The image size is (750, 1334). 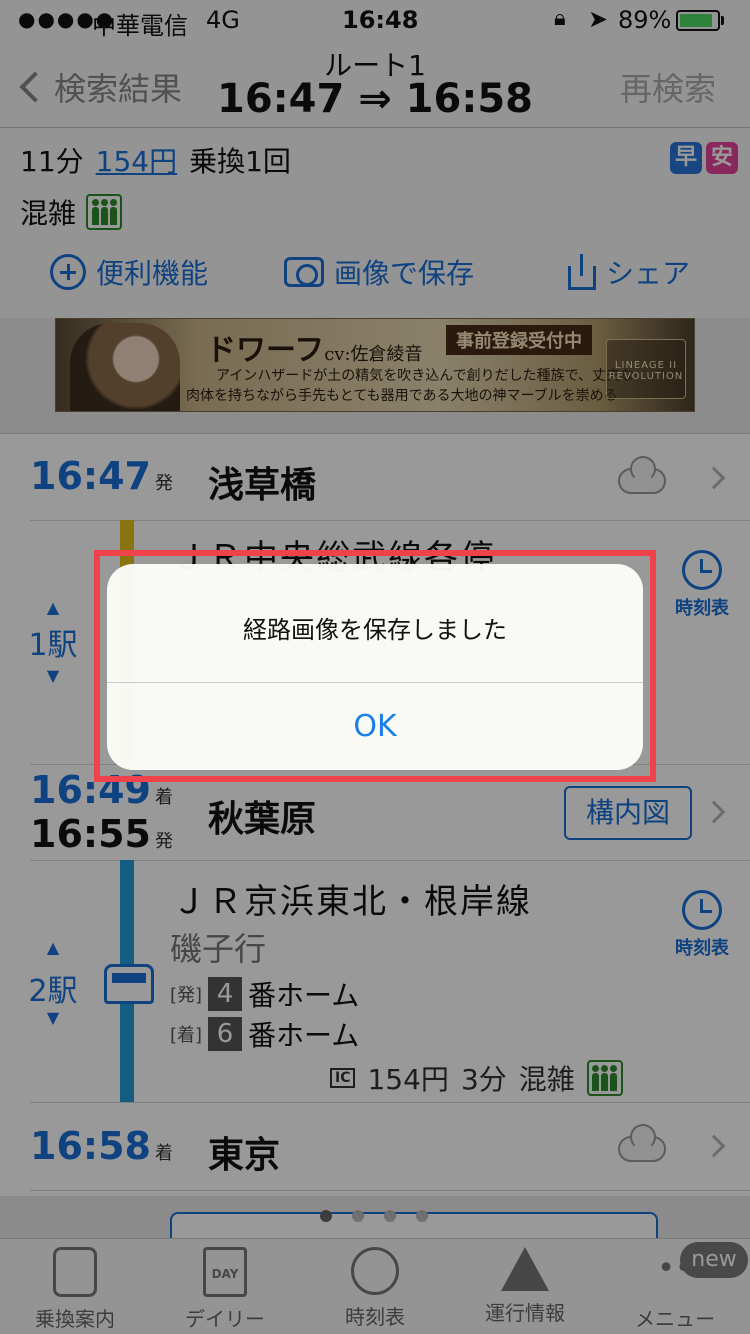 I want to click on highlight-box, so click(x=375, y=666).